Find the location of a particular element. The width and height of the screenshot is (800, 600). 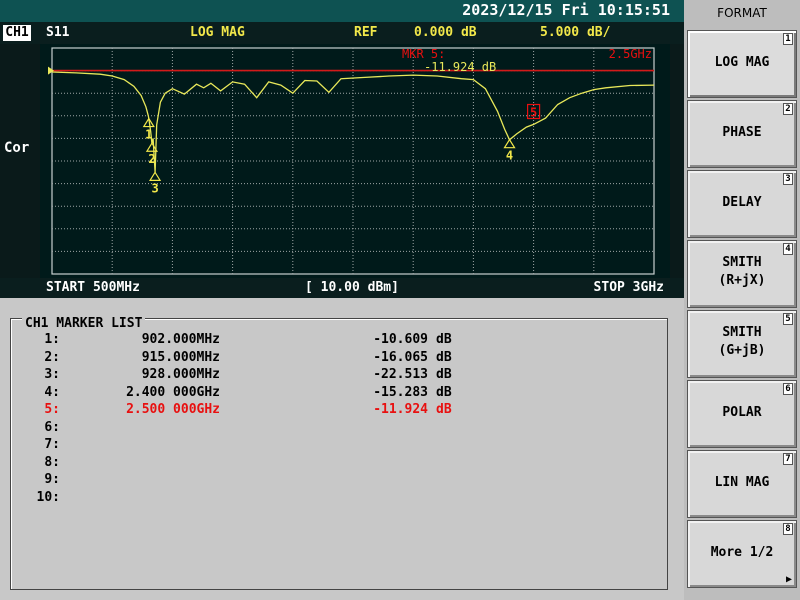

softkey-number: 3 is located at coordinates (788, 179).